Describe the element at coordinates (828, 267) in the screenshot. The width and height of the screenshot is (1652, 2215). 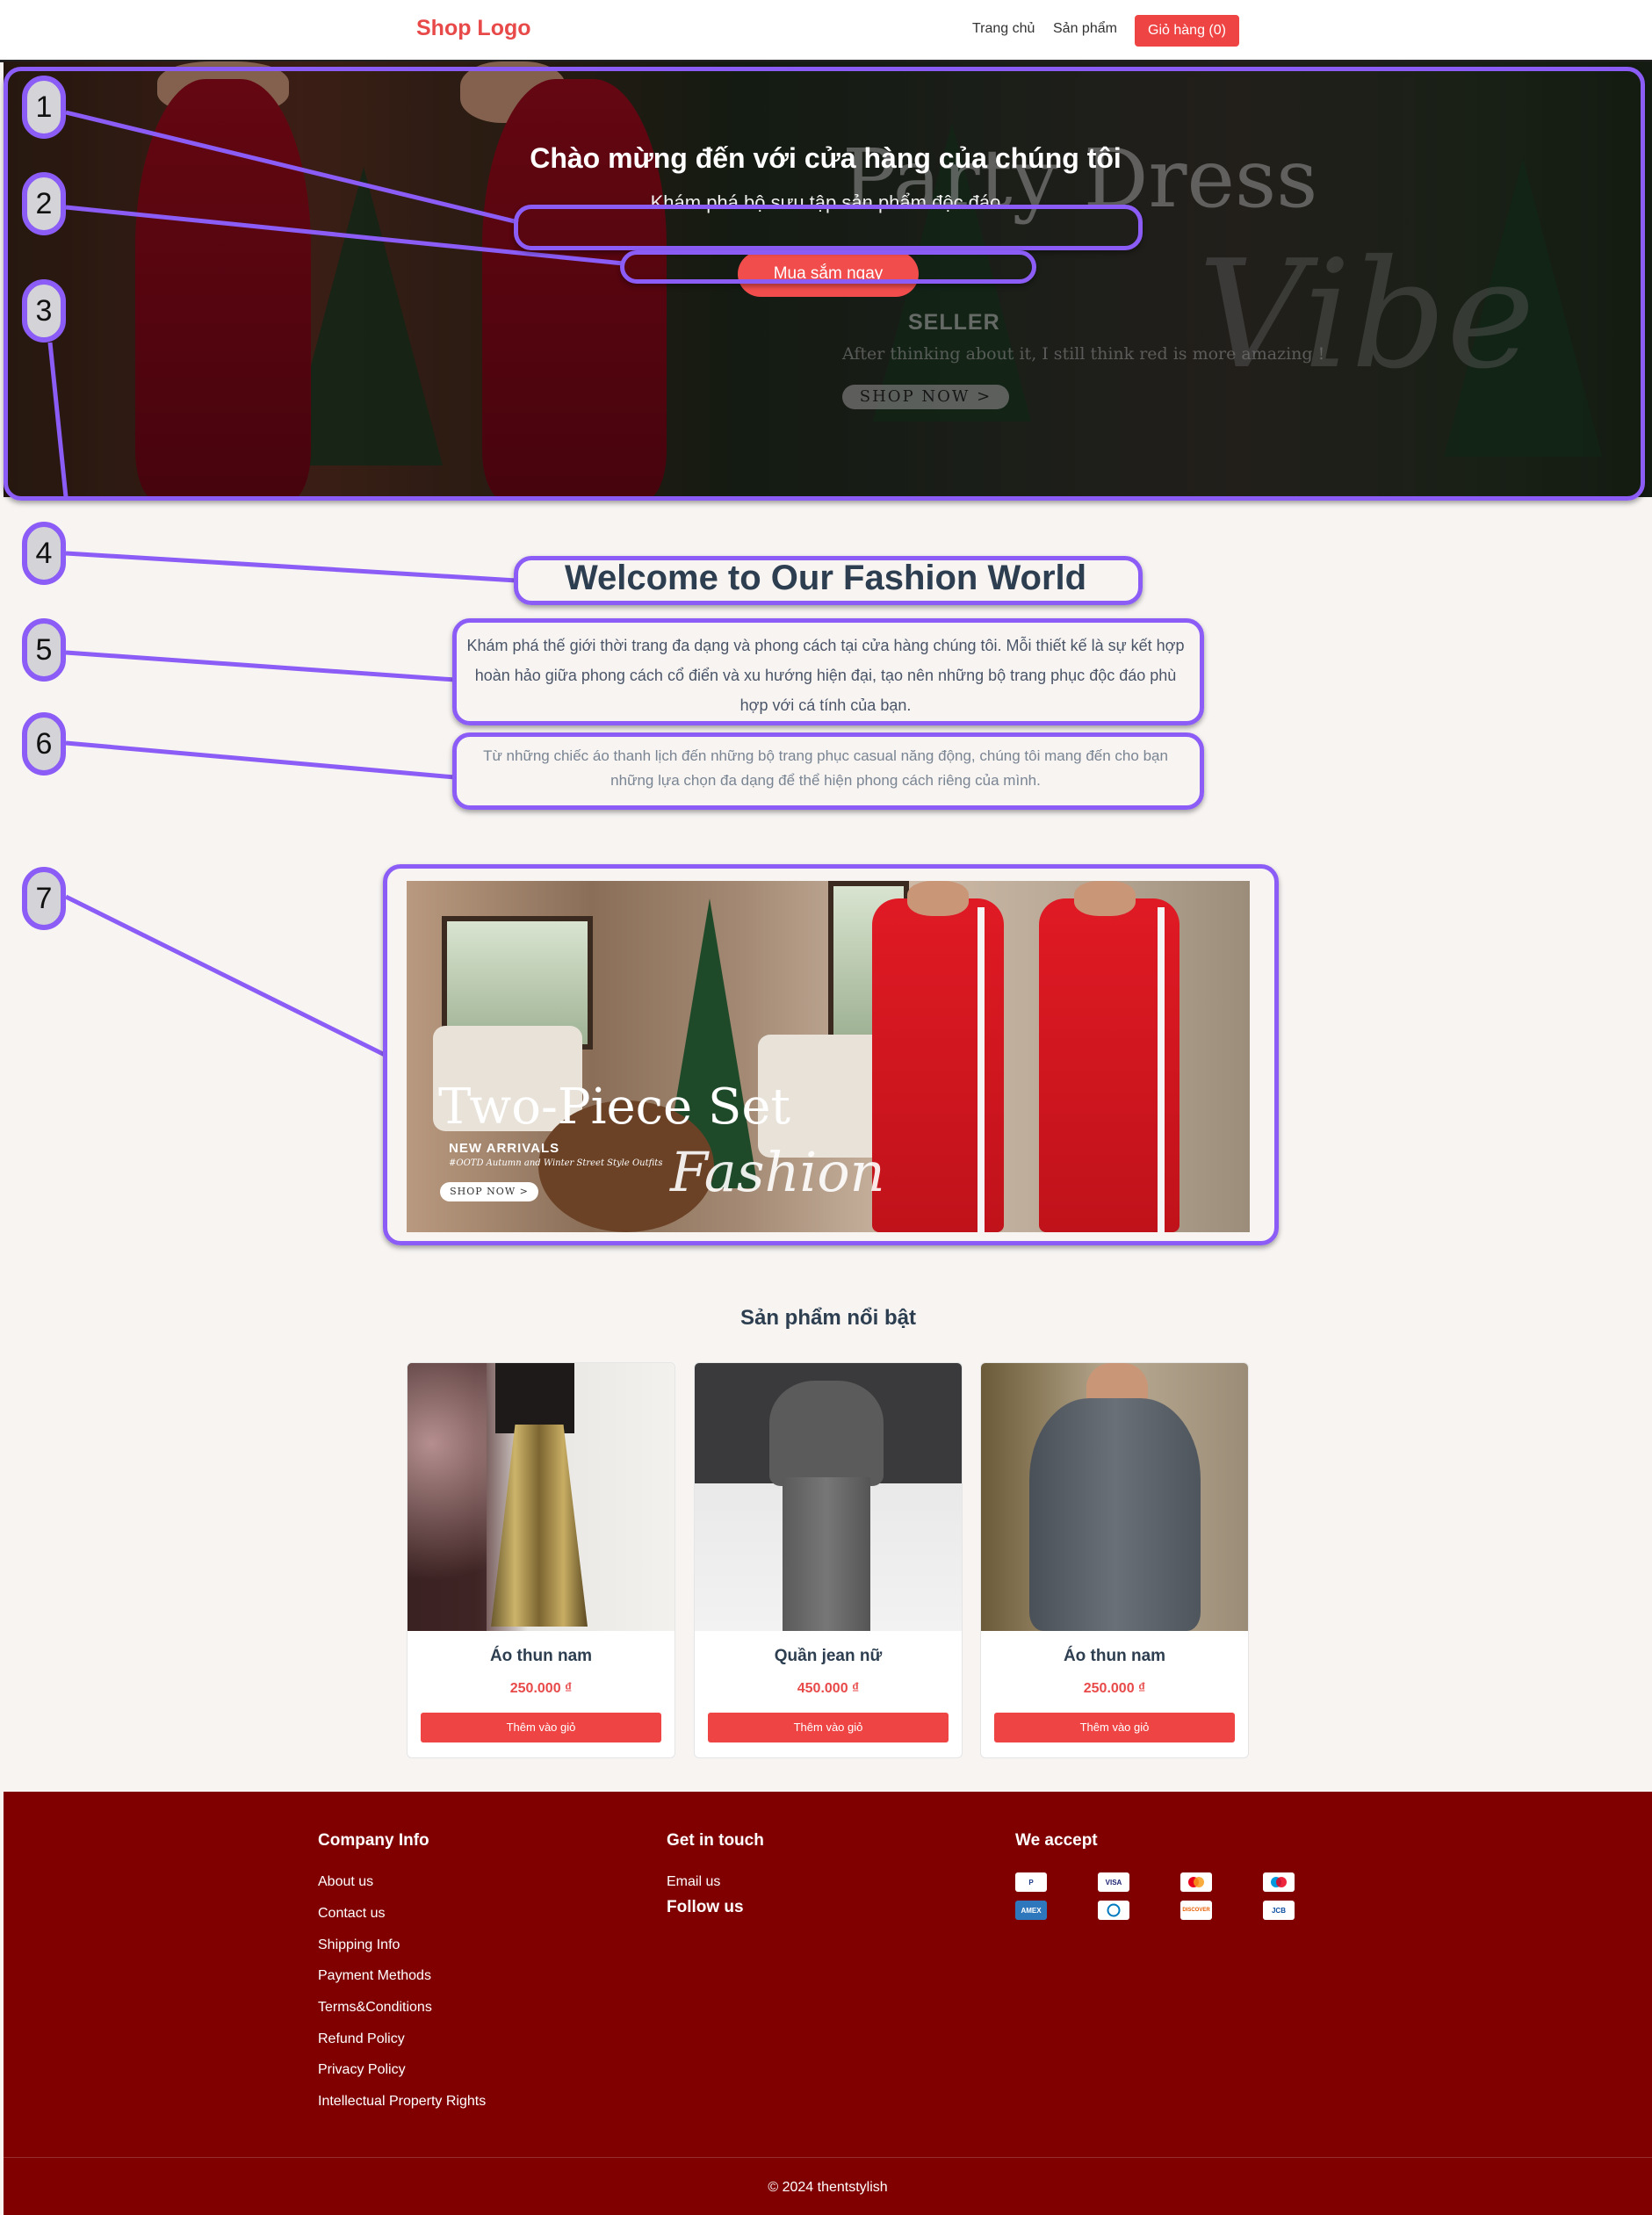
I see `annotation-box-hero-subtitle` at that location.